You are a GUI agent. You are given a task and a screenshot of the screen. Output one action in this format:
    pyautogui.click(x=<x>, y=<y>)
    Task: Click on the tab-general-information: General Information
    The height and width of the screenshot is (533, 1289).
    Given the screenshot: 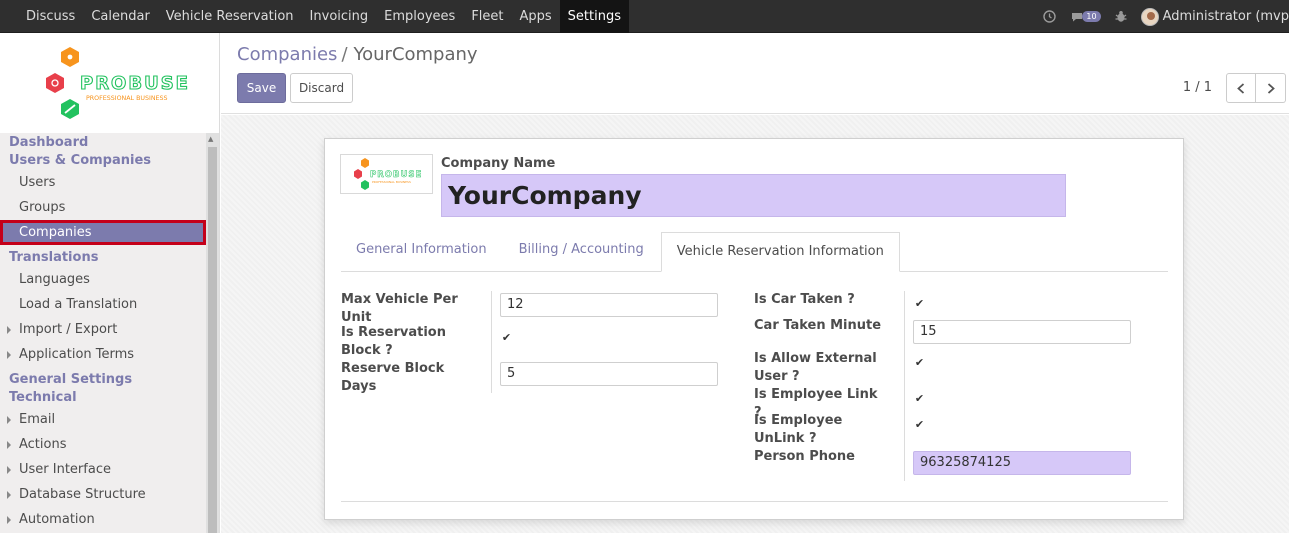 What is the action you would take?
    pyautogui.click(x=421, y=251)
    